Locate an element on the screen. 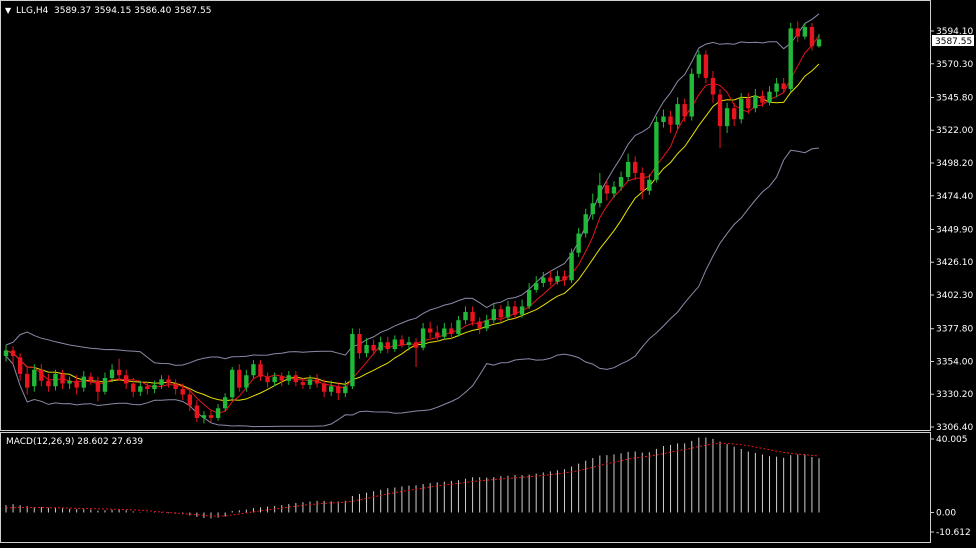 Image resolution: width=976 pixels, height=548 pixels. current-price-label: 3587.55 is located at coordinates (953, 42).